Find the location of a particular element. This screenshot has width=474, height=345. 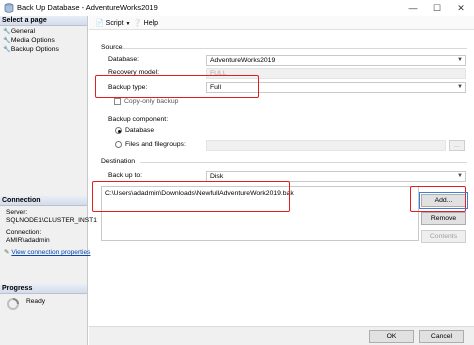

close-icon: ✕ is located at coordinates (461, 8).